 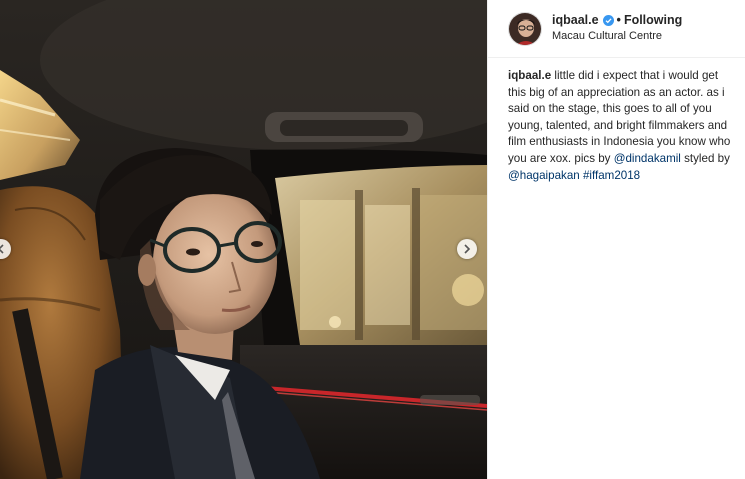 What do you see at coordinates (705, 158) in the screenshot?
I see `caption-text: styled by` at bounding box center [705, 158].